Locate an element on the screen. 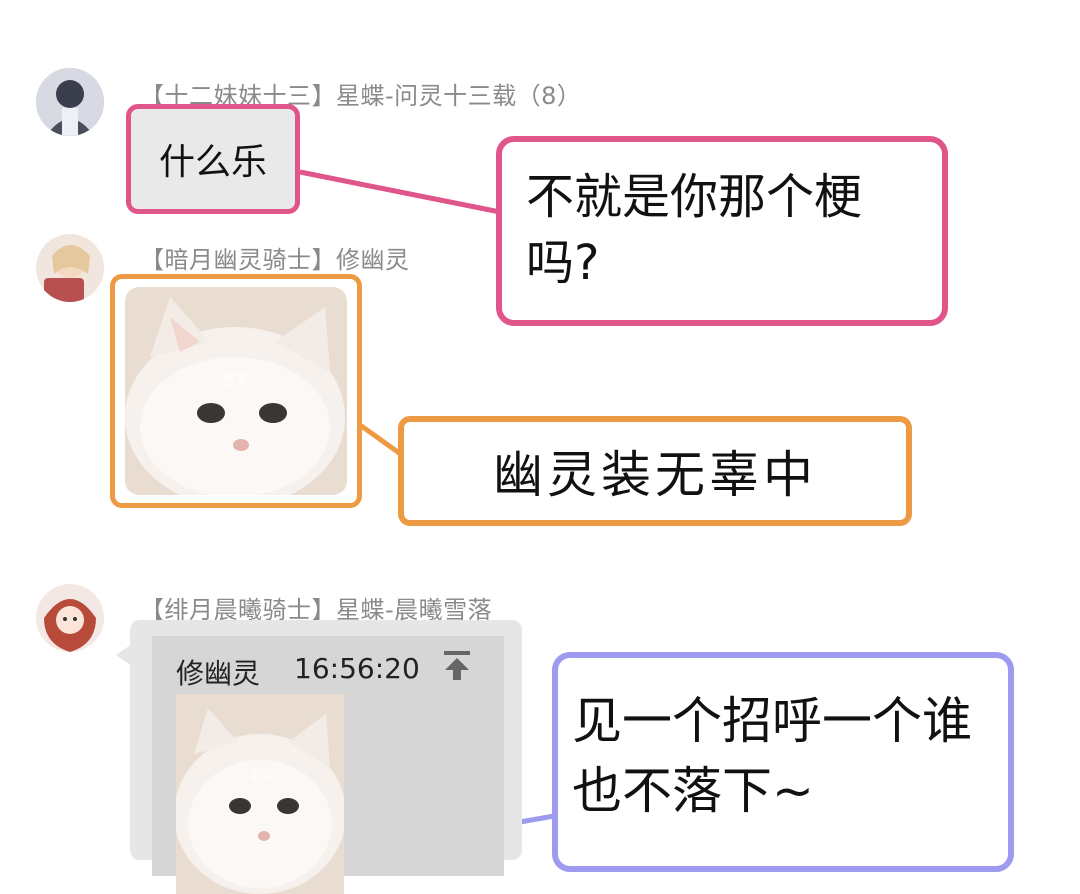 This screenshot has height=894, width=1080. sender-name: 【暗月幽灵骑士】修幽灵 is located at coordinates (275, 257).